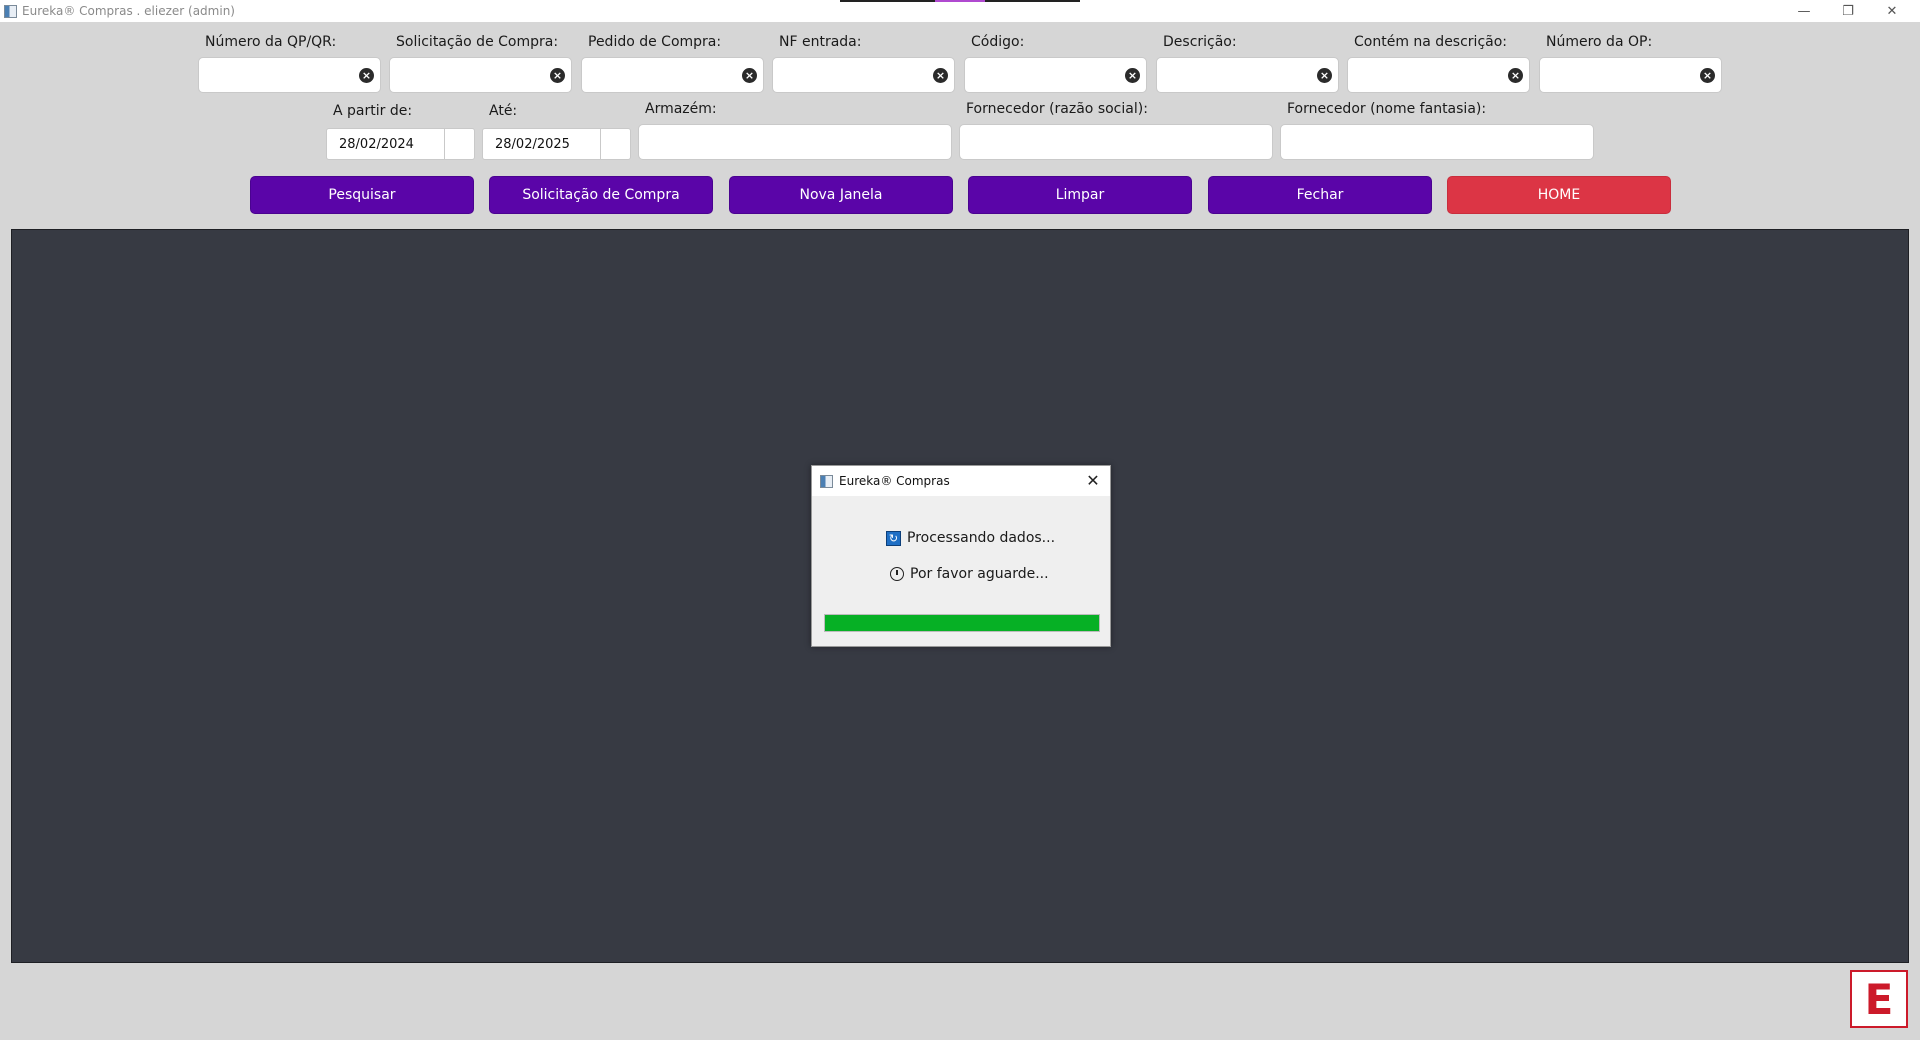 The image size is (1920, 1040). Describe the element at coordinates (1848, 11) in the screenshot. I see `restore-icon: ❐` at that location.